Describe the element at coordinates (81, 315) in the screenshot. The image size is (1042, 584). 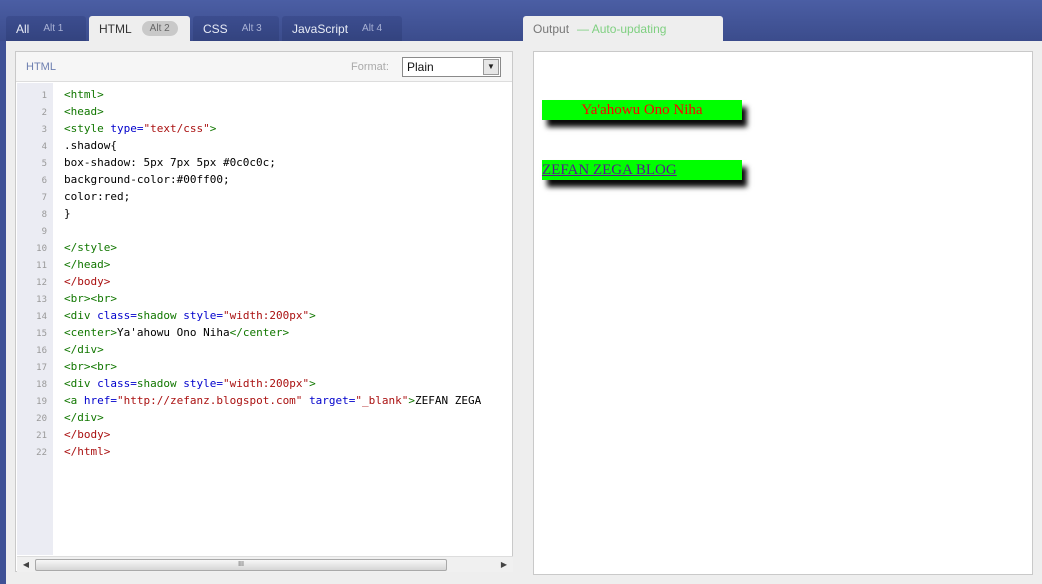
I see `code-token: <div` at that location.